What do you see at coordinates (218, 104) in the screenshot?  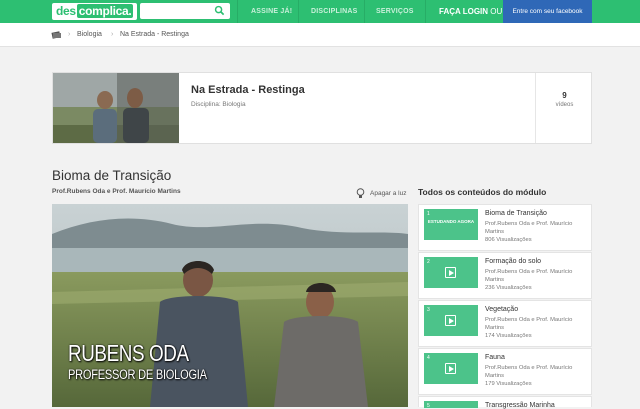 I see `module-discipline: Disciplina: Biologia` at bounding box center [218, 104].